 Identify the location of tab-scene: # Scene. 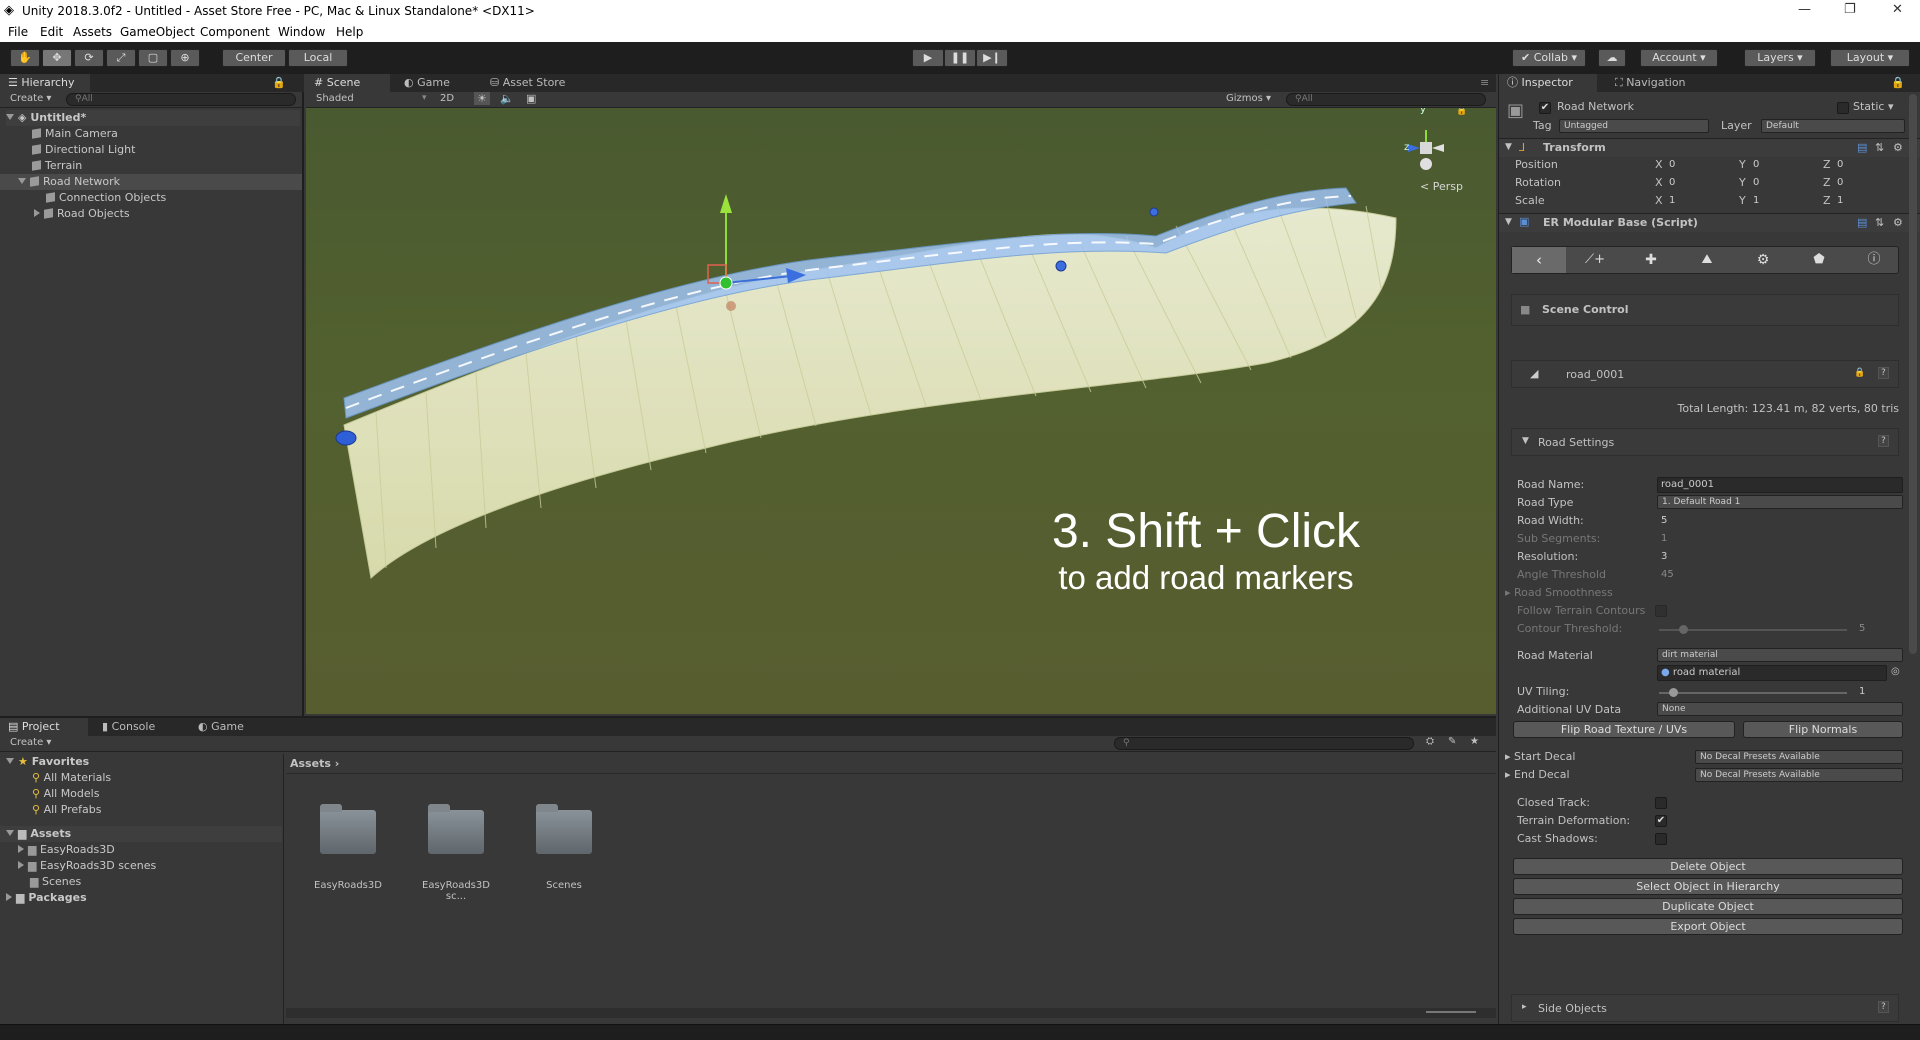
(348, 83).